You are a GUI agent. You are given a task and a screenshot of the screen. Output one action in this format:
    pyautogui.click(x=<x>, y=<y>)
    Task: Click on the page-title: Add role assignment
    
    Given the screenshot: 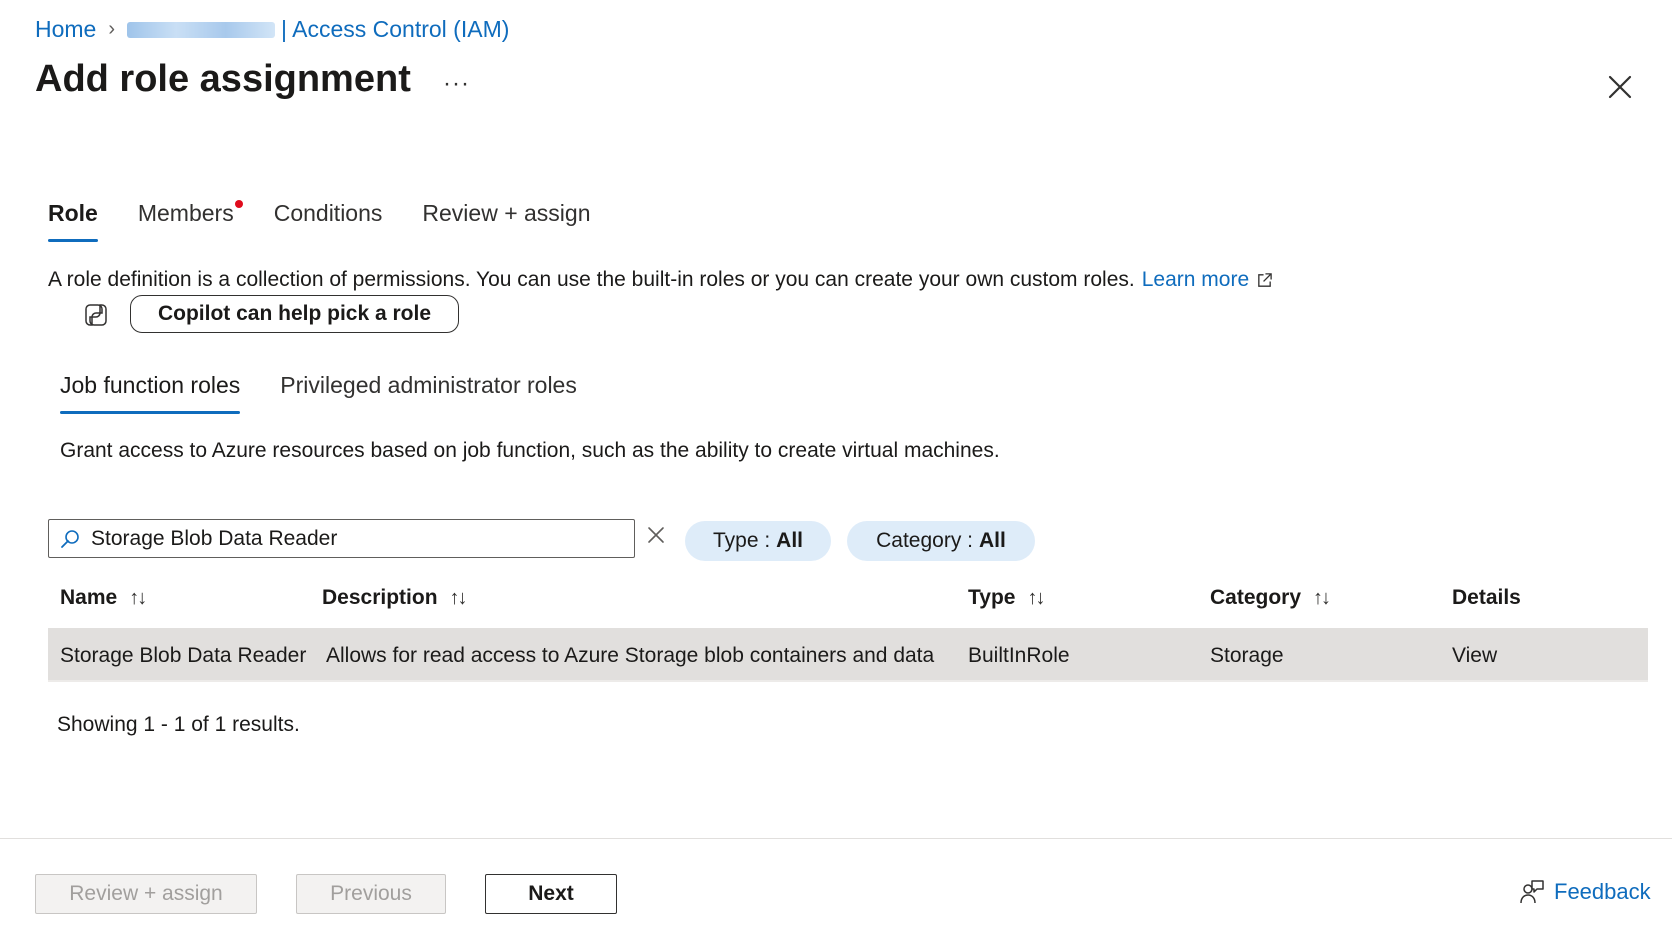 What is the action you would take?
    pyautogui.click(x=223, y=79)
    